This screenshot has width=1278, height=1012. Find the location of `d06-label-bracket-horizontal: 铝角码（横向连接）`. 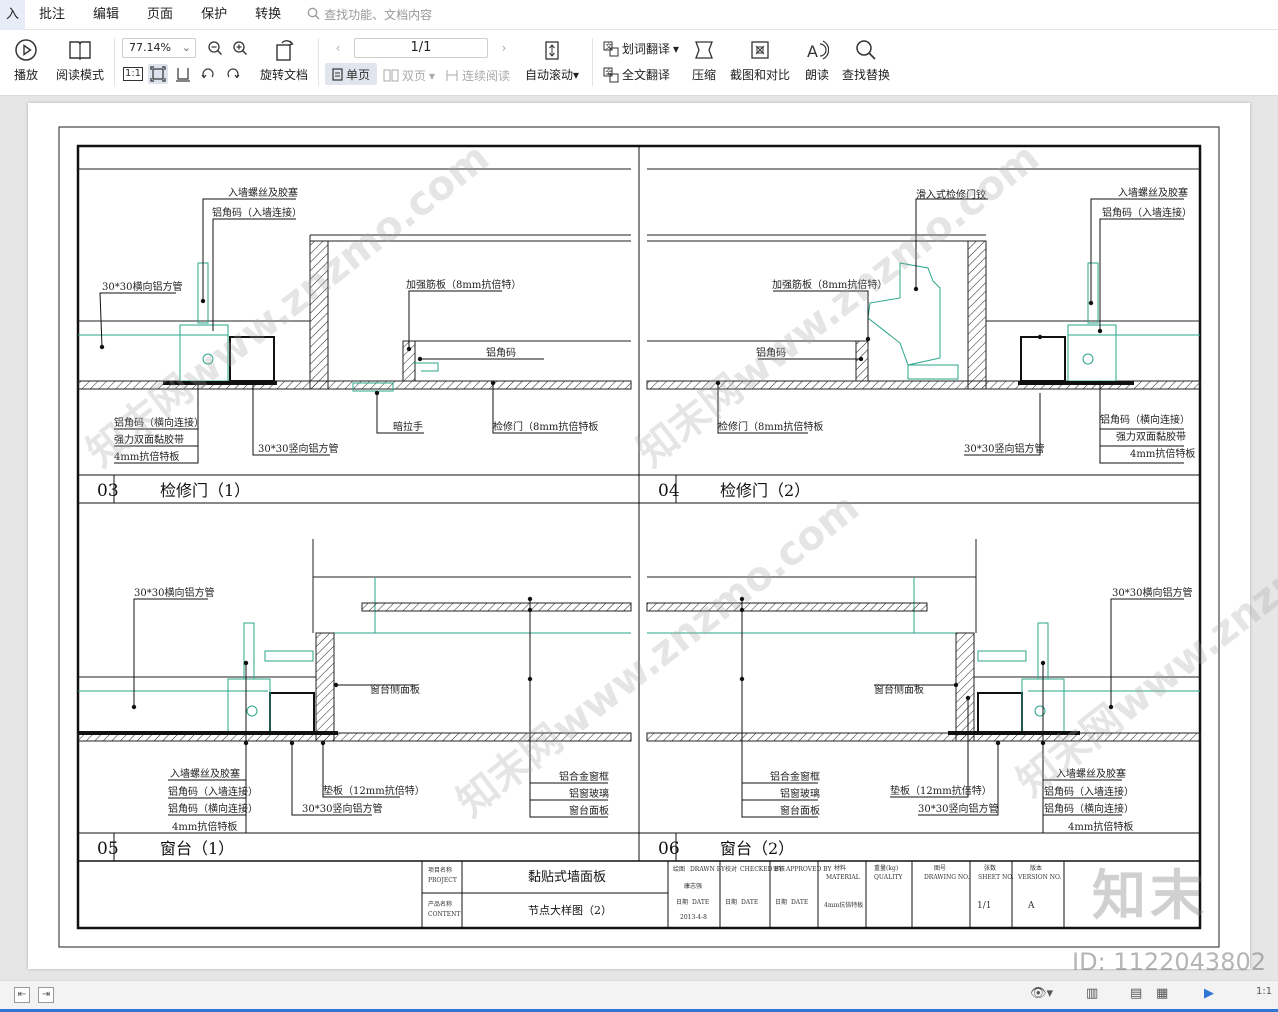

d06-label-bracket-horizontal: 铝角码（横向连接） is located at coordinates (1089, 808).